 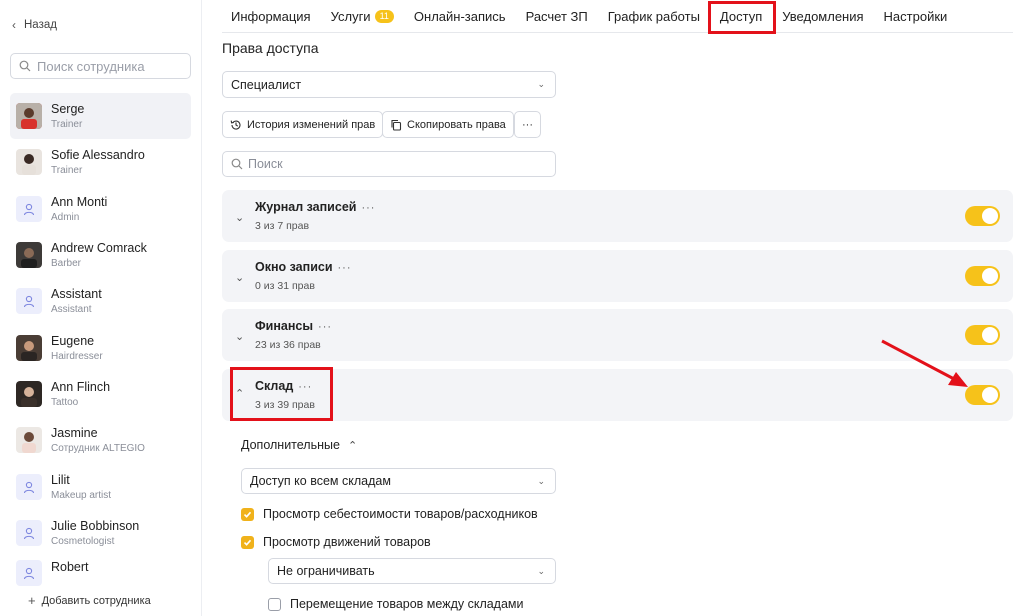 I want to click on tab-settings: Настройки, so click(x=916, y=16).